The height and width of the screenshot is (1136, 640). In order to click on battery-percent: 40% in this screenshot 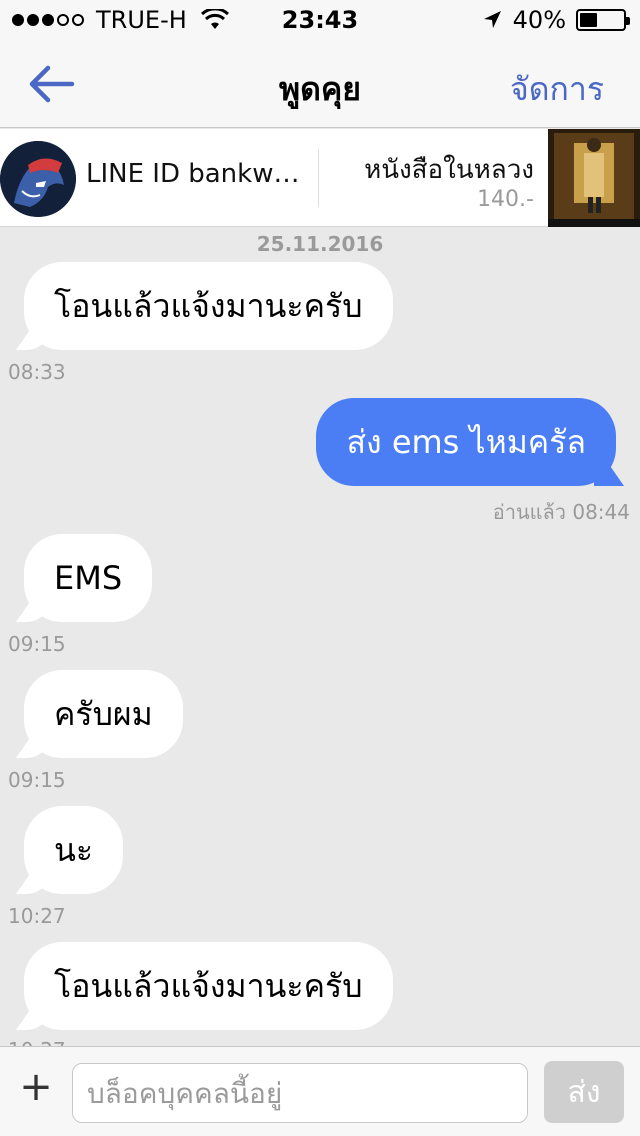, I will do `click(539, 20)`.